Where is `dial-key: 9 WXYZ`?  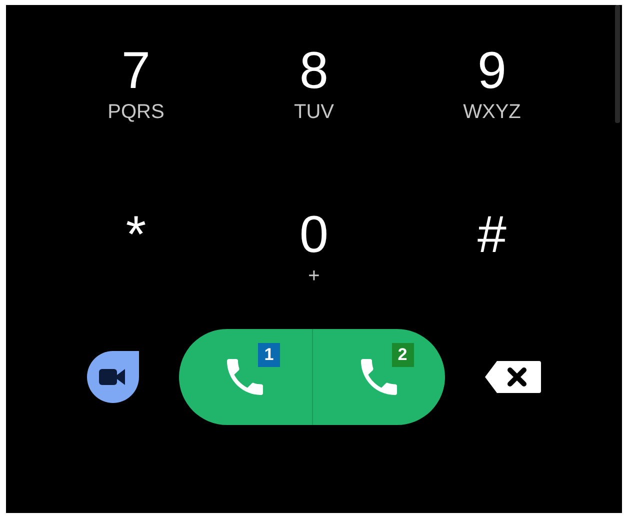 dial-key: 9 WXYZ is located at coordinates (492, 97).